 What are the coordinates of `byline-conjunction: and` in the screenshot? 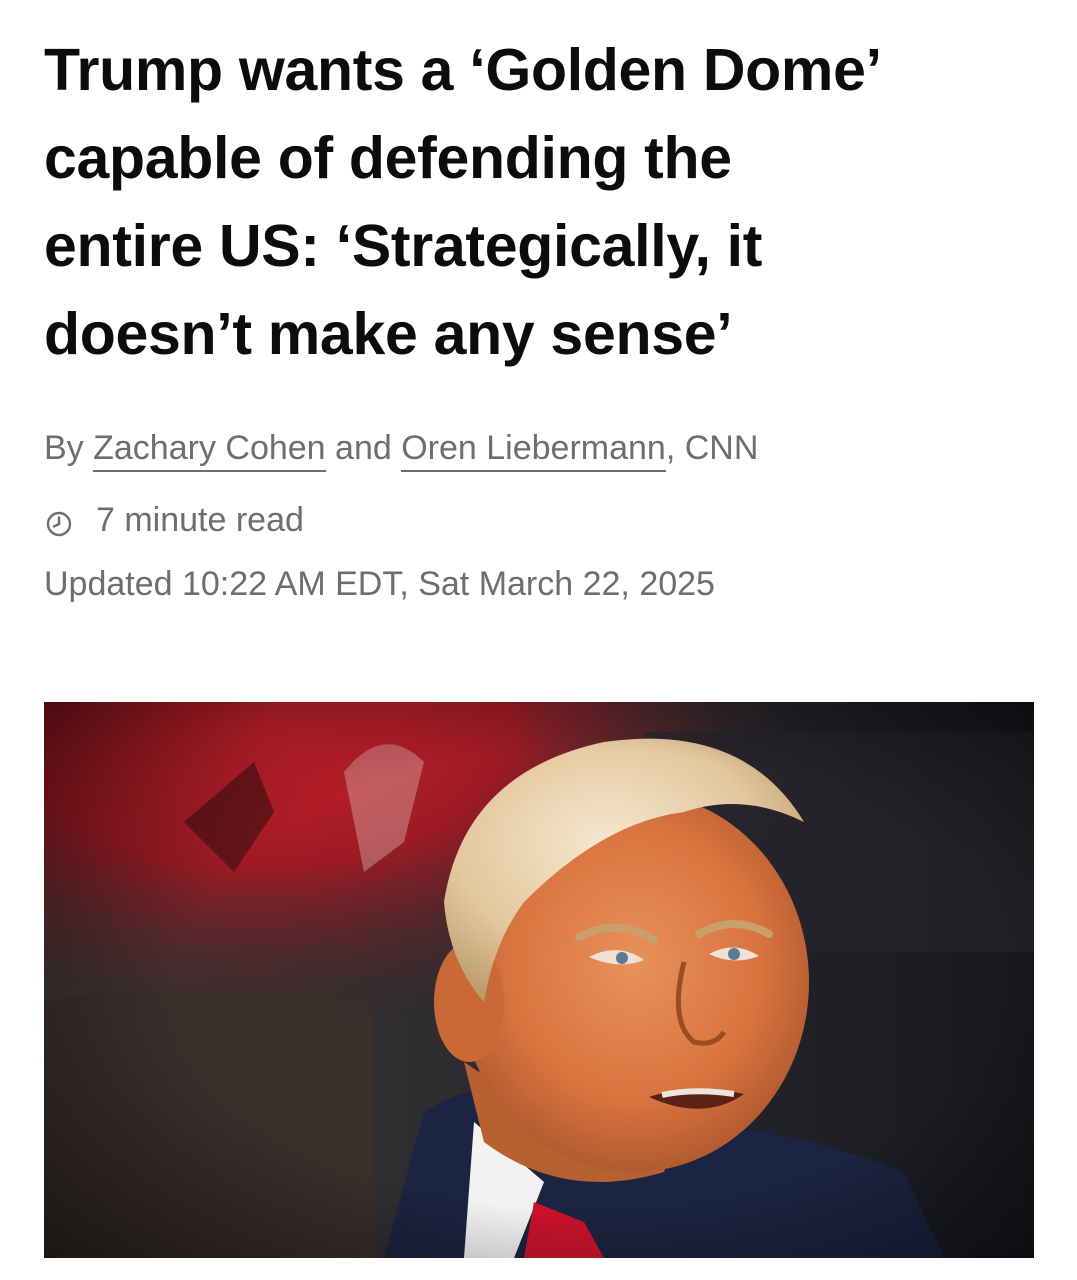 It's located at (363, 448).